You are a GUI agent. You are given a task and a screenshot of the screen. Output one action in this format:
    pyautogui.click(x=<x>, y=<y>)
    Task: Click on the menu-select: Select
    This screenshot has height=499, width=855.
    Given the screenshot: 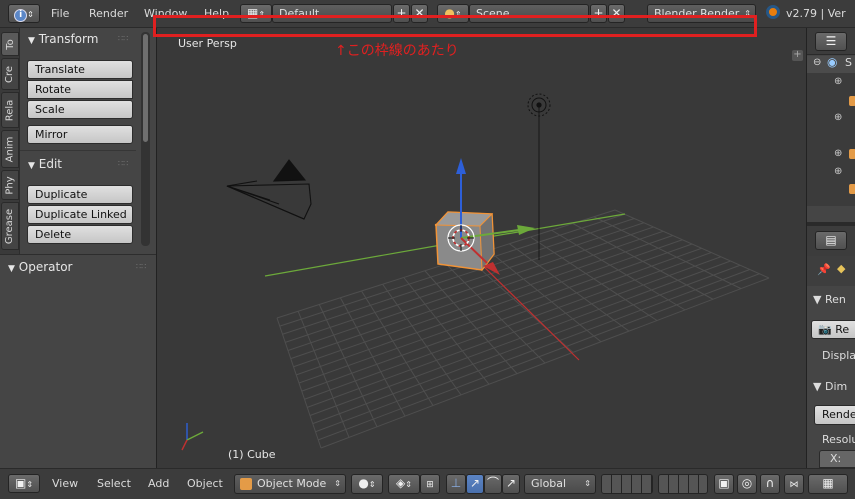 What is the action you would take?
    pyautogui.click(x=114, y=483)
    